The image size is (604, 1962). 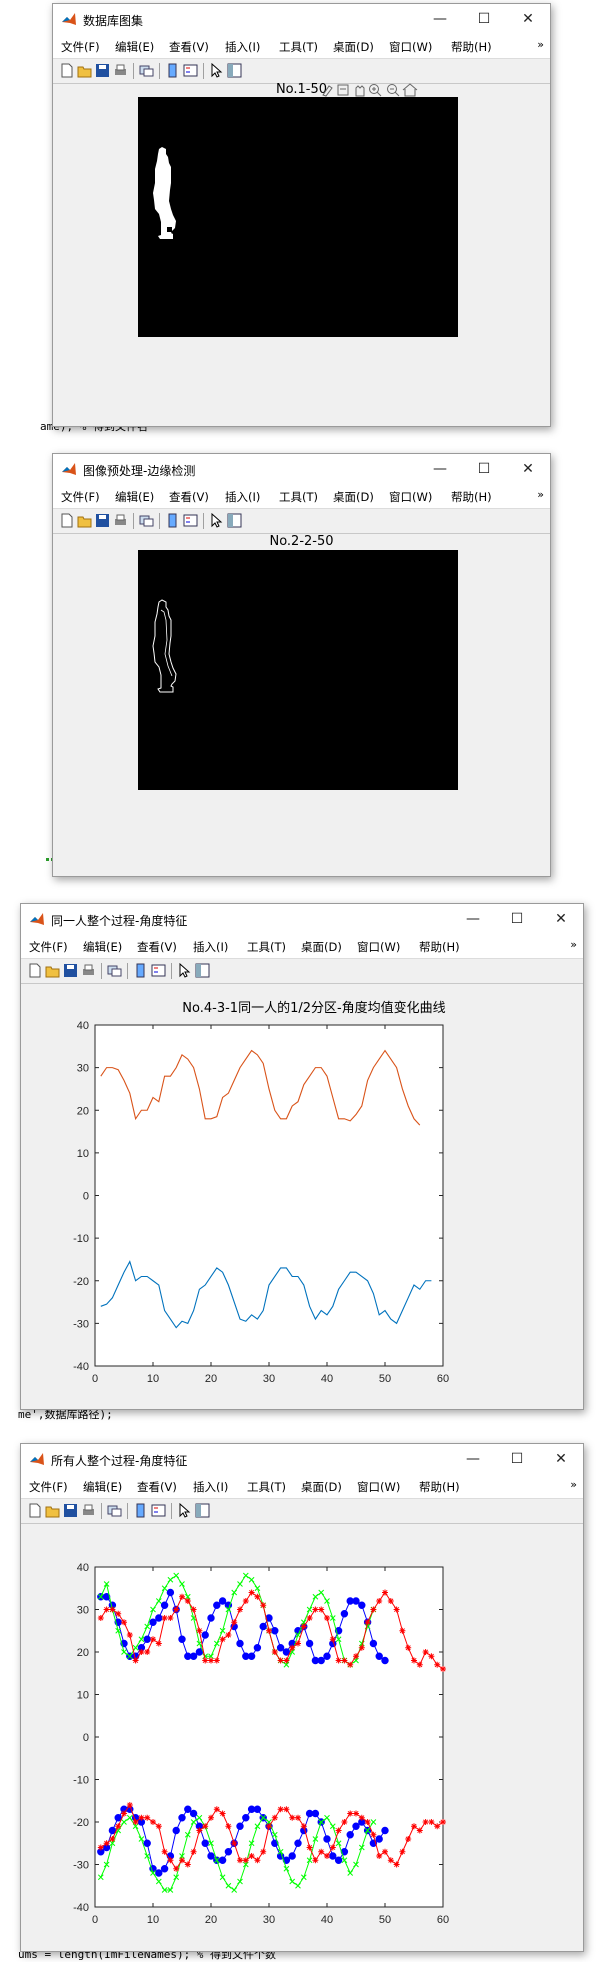 I want to click on y-tick-label: 20, so click(x=83, y=1653).